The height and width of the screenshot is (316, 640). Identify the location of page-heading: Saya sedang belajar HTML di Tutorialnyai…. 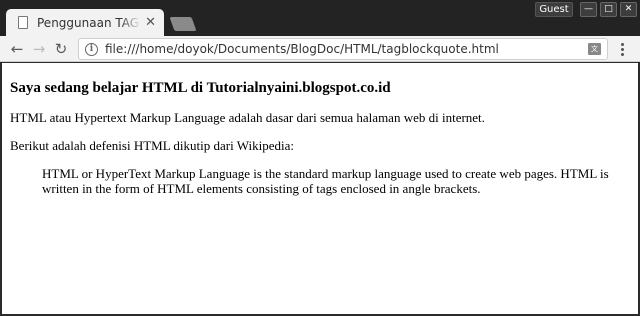
(200, 88).